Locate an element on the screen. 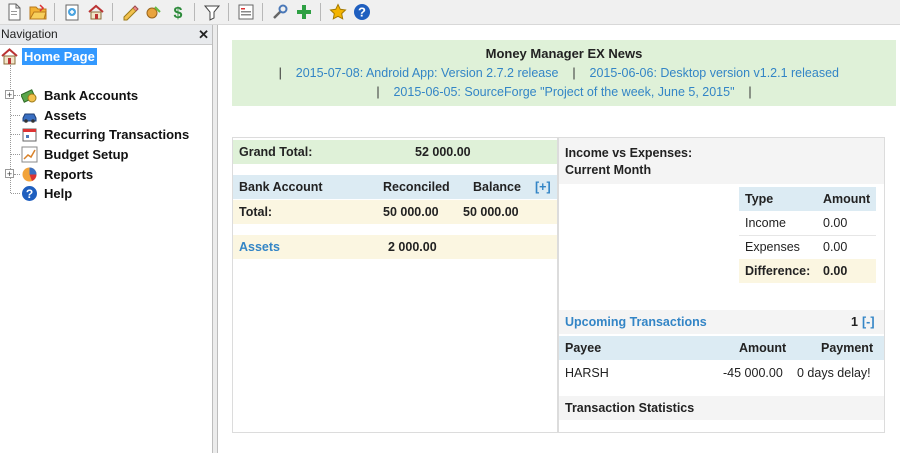  filter-icon is located at coordinates (212, 12).